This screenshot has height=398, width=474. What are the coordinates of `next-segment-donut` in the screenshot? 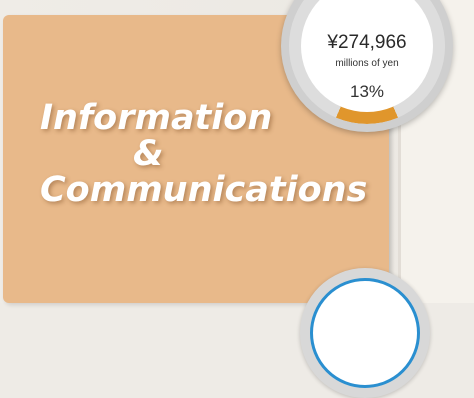 It's located at (365, 333).